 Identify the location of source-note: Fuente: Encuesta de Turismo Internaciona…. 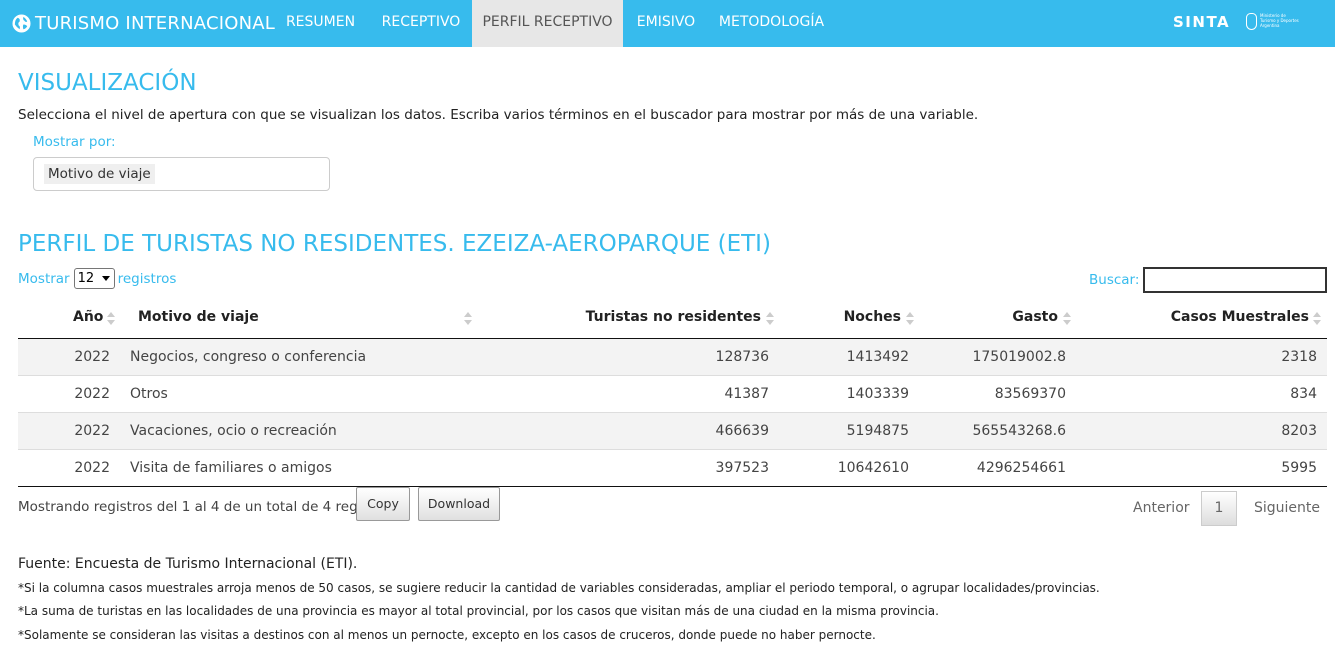
(188, 564).